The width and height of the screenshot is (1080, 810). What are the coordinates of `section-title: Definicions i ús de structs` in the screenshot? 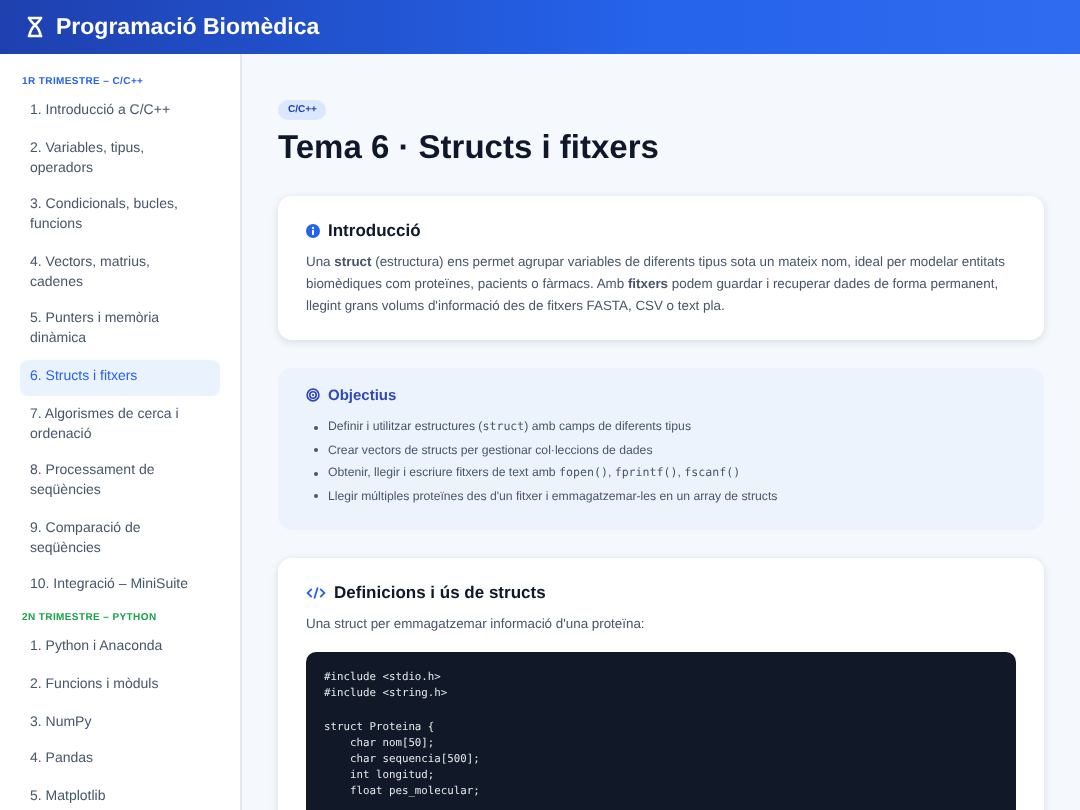 It's located at (440, 592).